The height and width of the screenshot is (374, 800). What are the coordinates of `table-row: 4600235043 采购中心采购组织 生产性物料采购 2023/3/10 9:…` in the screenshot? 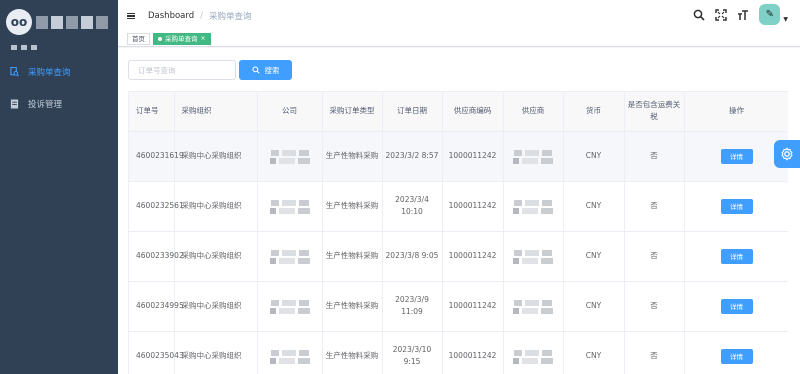 It's located at (458, 352).